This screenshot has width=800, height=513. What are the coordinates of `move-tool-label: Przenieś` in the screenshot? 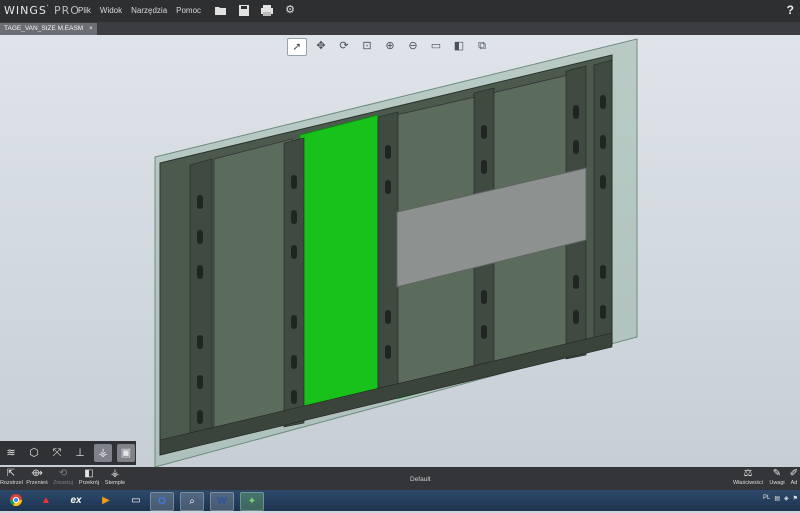 It's located at (37, 483).